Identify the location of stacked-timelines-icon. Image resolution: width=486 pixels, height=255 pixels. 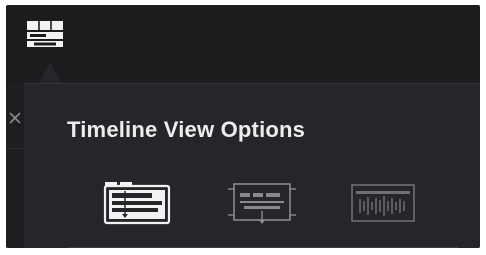
(137, 203).